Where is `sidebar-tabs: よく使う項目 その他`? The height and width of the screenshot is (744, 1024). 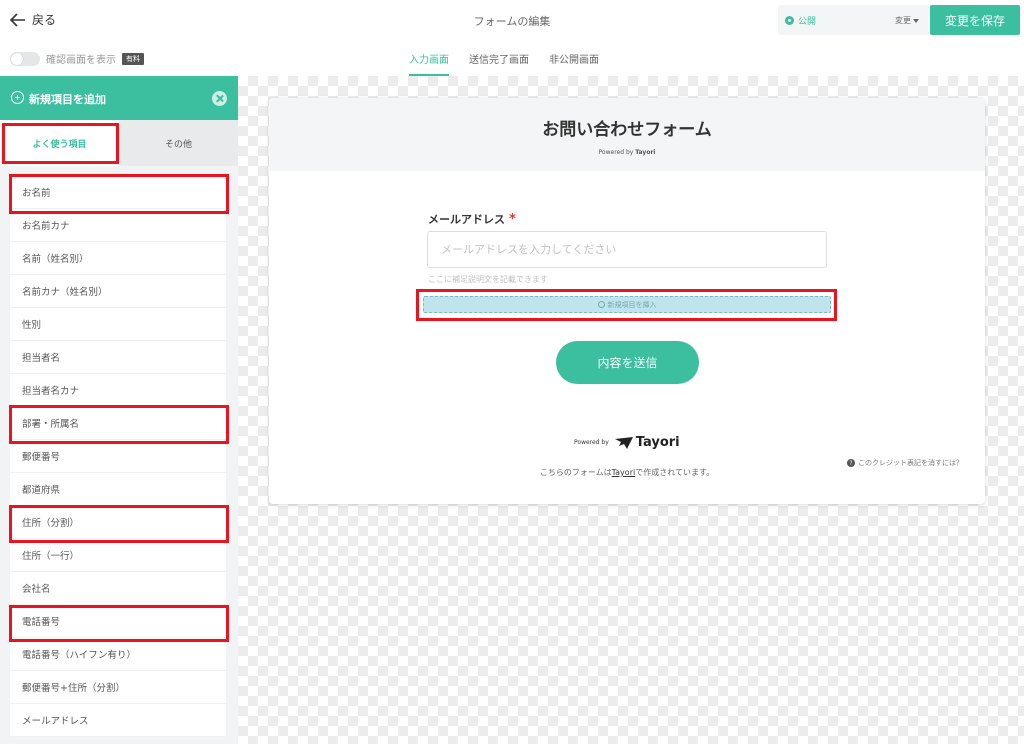
sidebar-tabs: よく使う項目 その他 is located at coordinates (119, 143).